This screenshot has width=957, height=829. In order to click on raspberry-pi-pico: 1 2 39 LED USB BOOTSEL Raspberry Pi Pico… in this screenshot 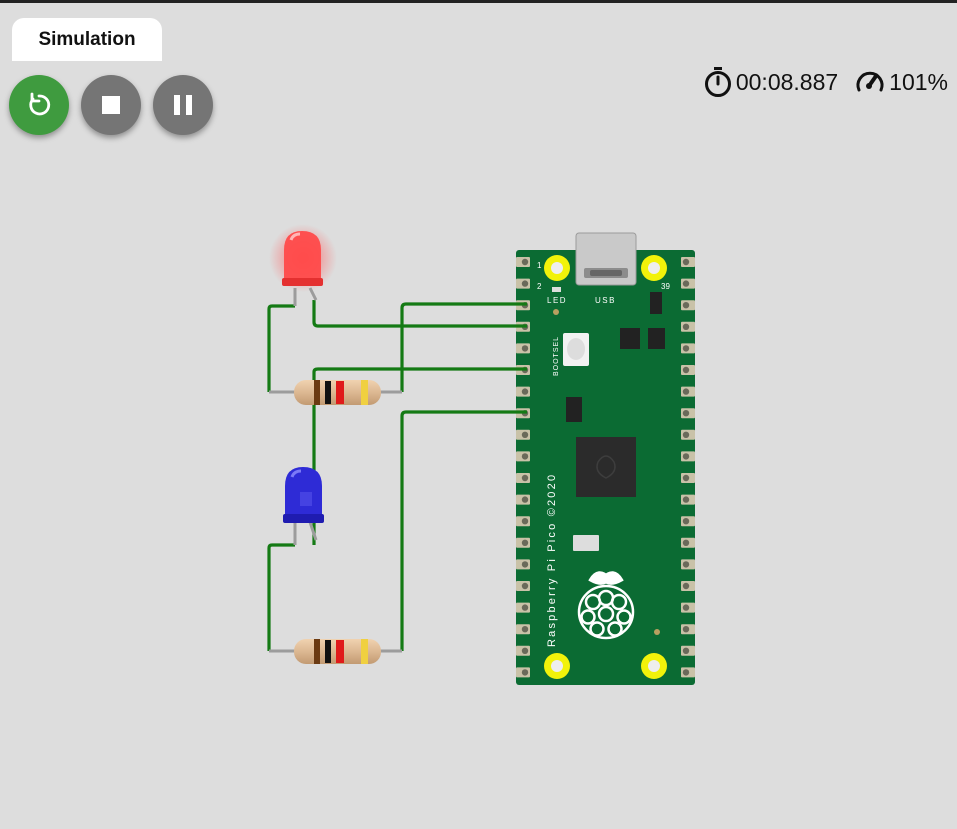, I will do `click(605, 458)`.